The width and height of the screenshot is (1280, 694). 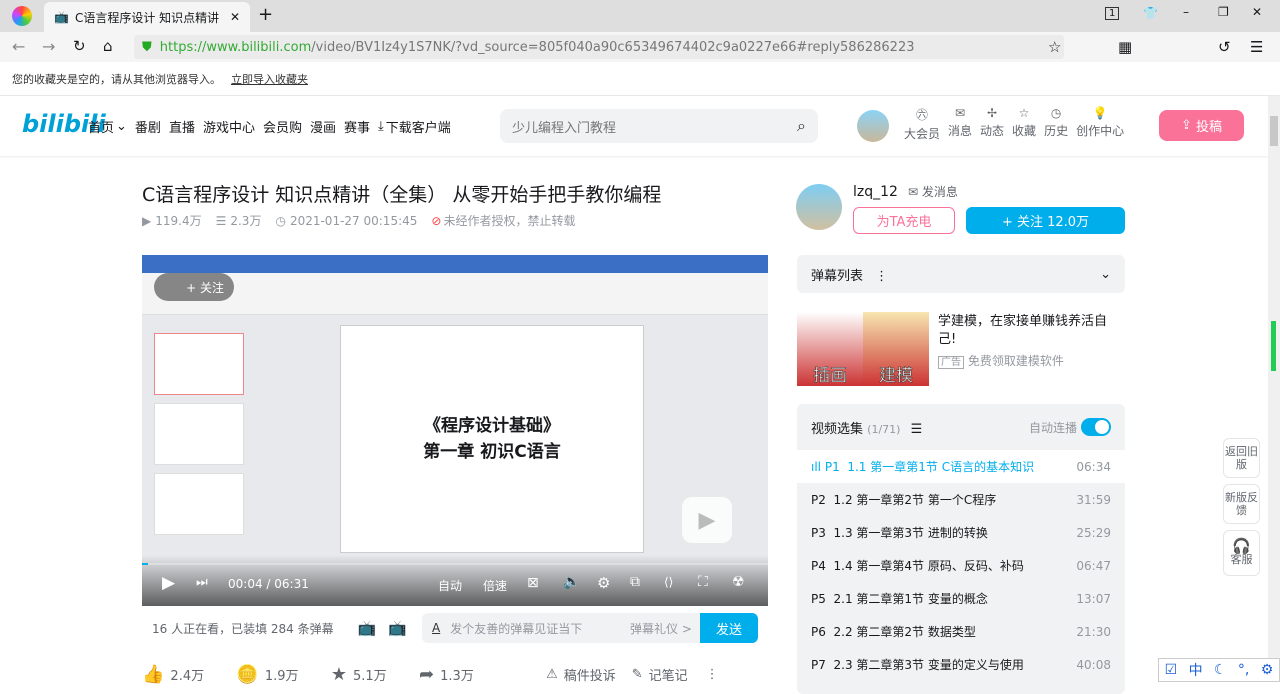 What do you see at coordinates (1056, 124) in the screenshot?
I see `history-button: ◷ 历史` at bounding box center [1056, 124].